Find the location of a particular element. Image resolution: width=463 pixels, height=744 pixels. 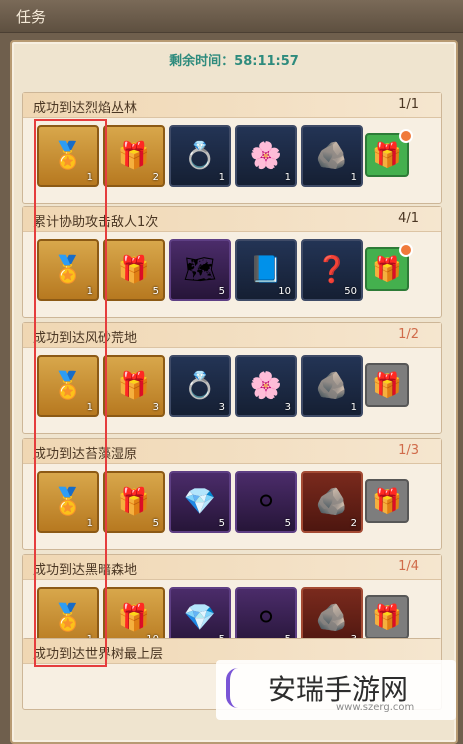

reward-item: 🗺 5 is located at coordinates (200, 270).